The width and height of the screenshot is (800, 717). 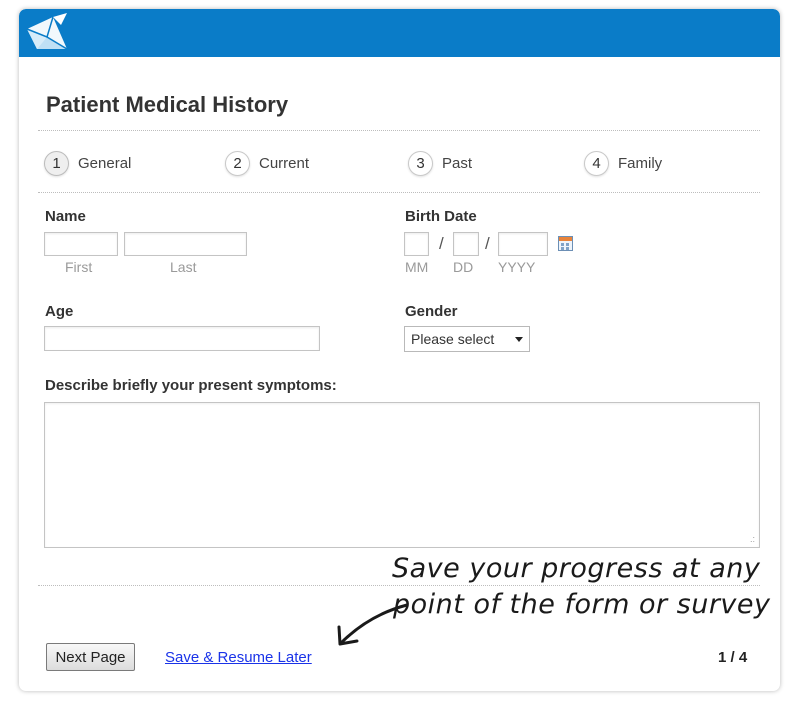 I want to click on divider-top, so click(x=399, y=130).